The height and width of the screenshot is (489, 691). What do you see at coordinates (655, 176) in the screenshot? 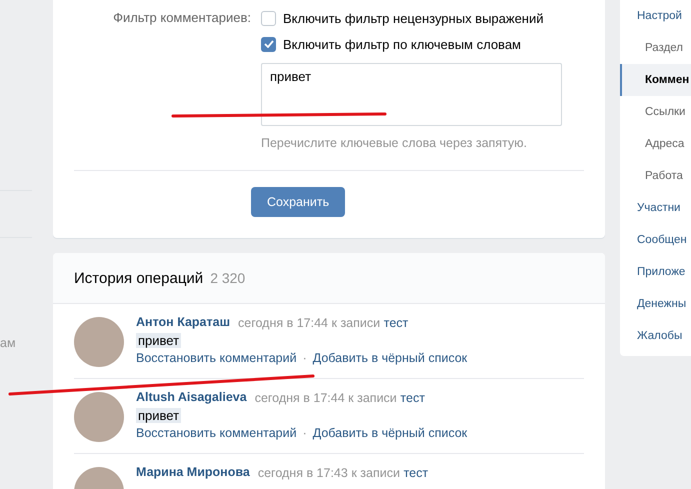
I see `menu-item: Работа` at bounding box center [655, 176].